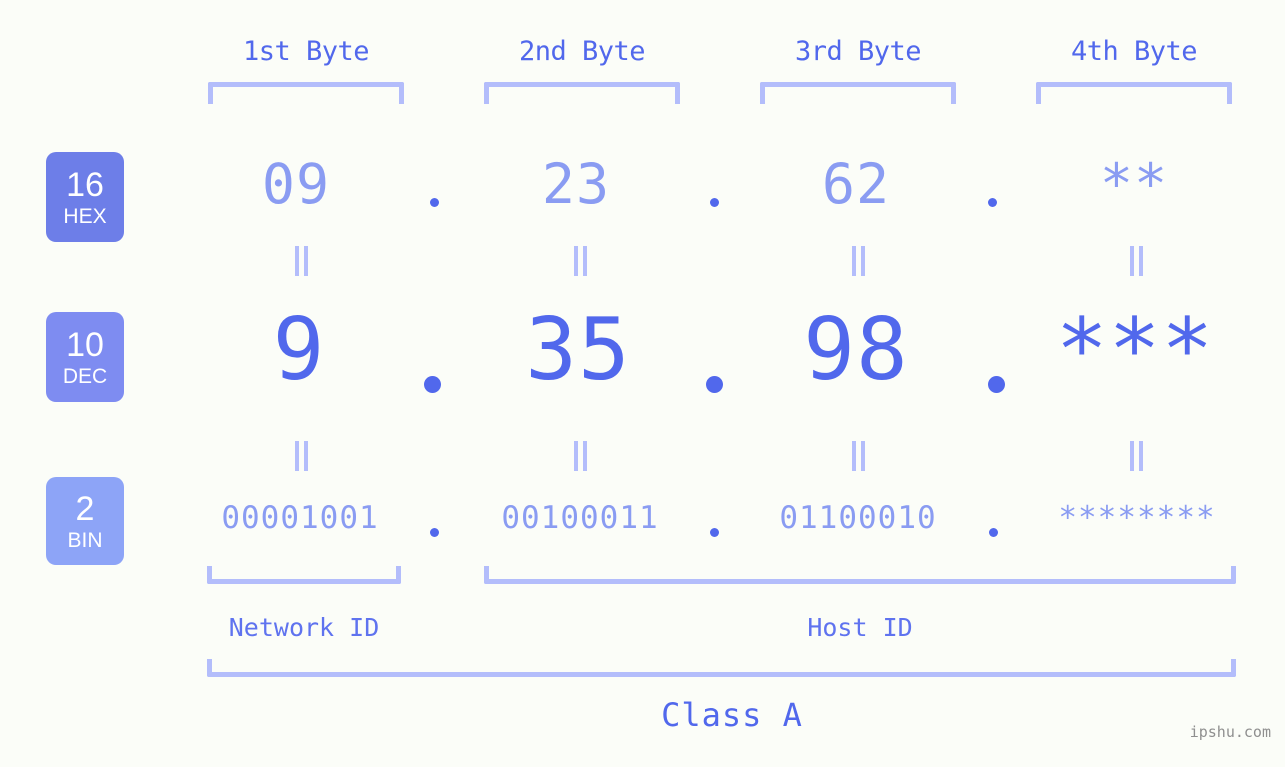 The width and height of the screenshot is (1285, 767). What do you see at coordinates (578, 350) in the screenshot?
I see `dec-byte-2: 35` at bounding box center [578, 350].